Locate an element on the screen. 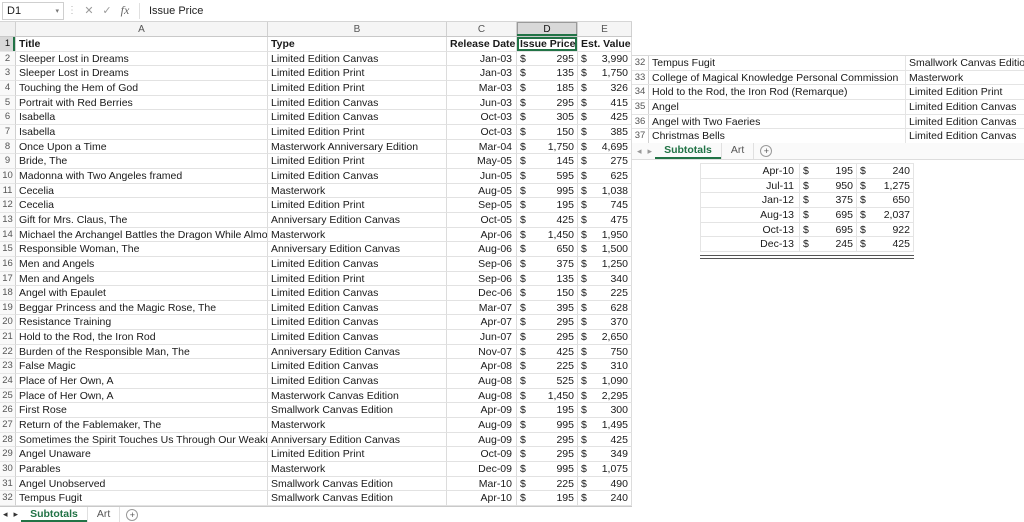 The height and width of the screenshot is (522, 1024). cell-release-date: Mar-04 is located at coordinates (482, 147).